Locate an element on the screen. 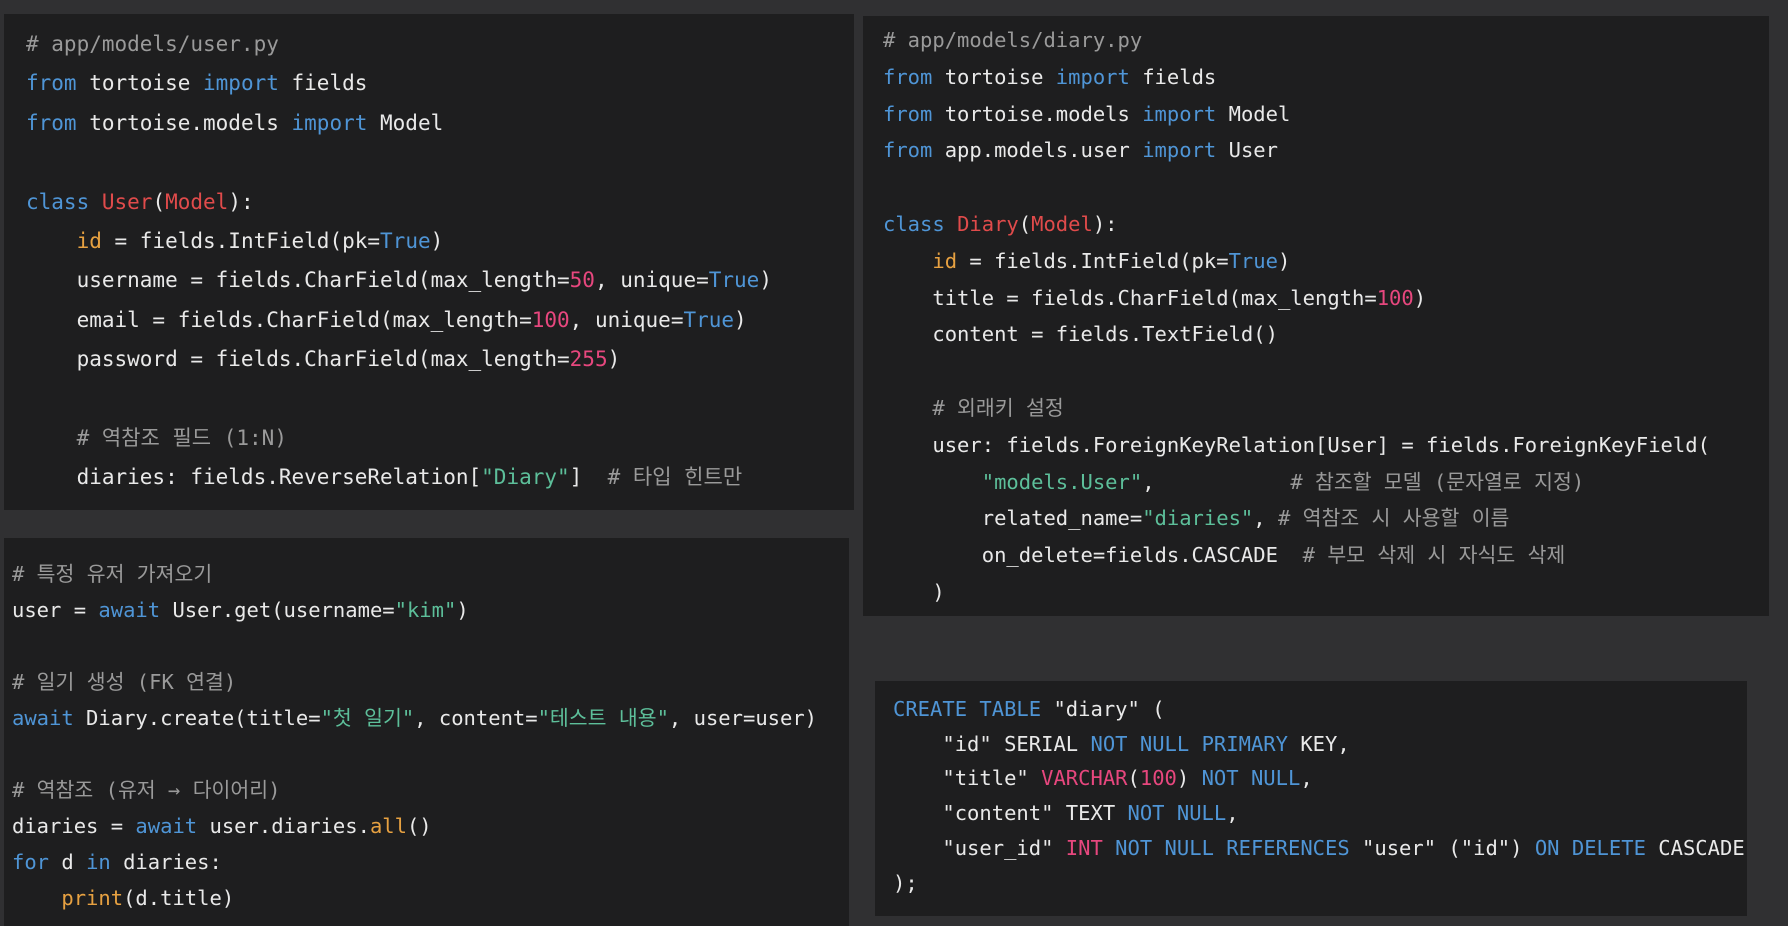  code-line: diaries = await user.diaries.all() is located at coordinates (222, 826).